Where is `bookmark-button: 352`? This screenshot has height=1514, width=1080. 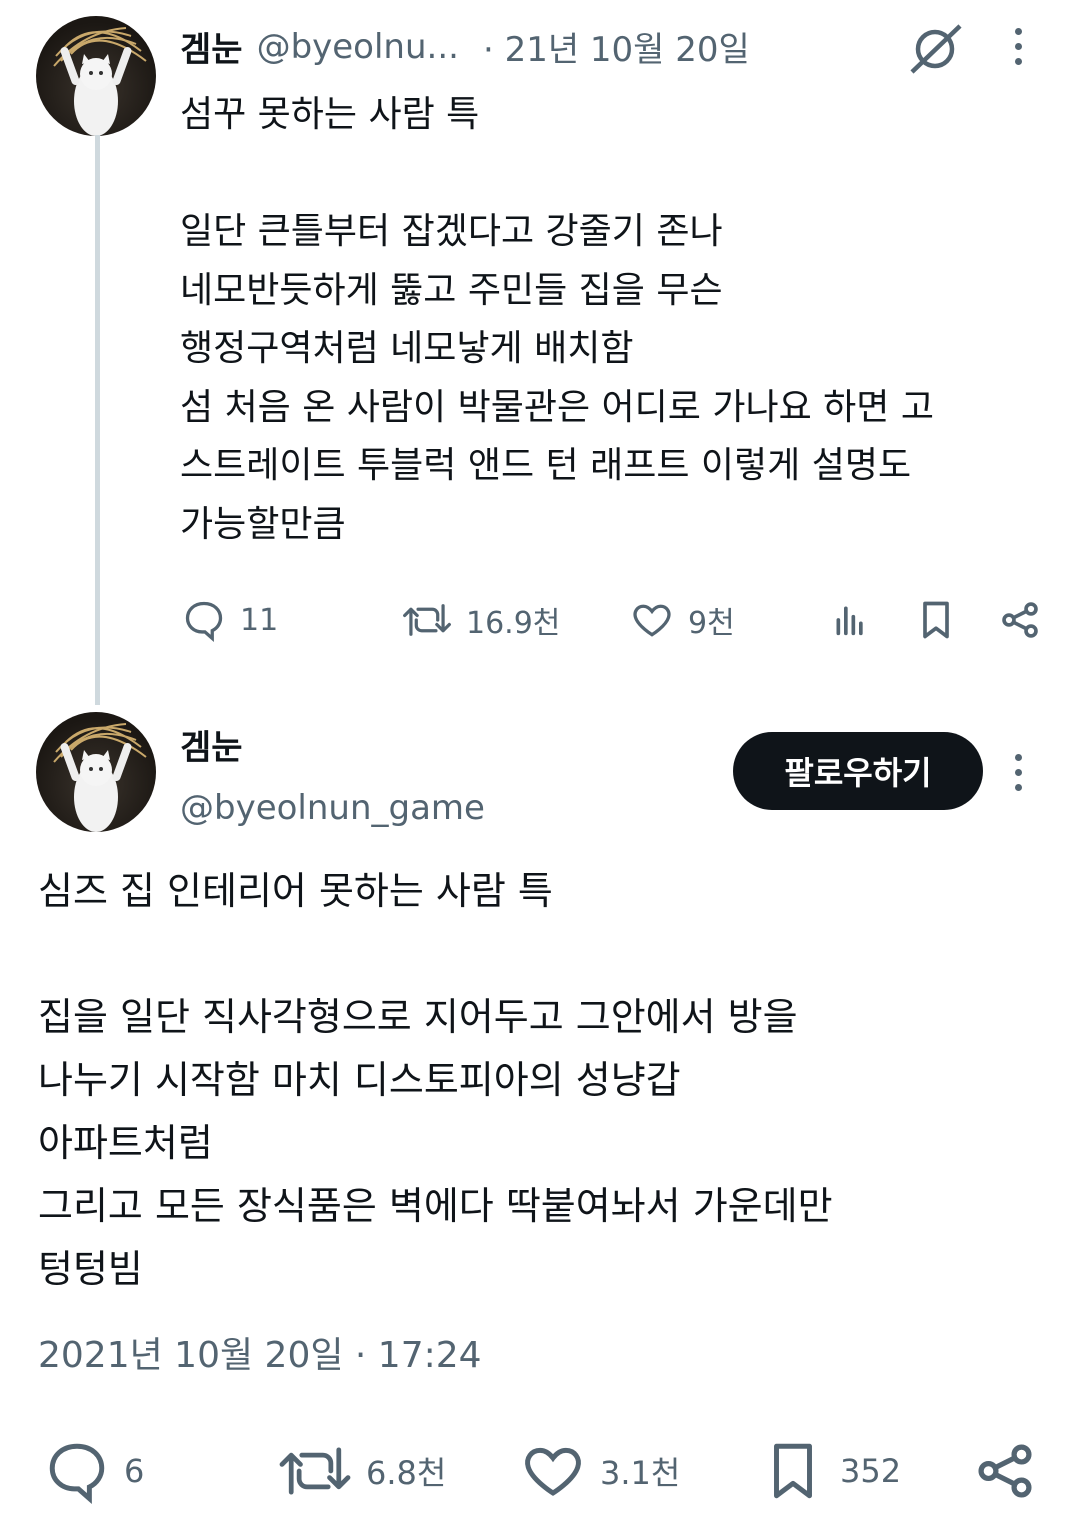
bookmark-button: 352 is located at coordinates (830, 1471).